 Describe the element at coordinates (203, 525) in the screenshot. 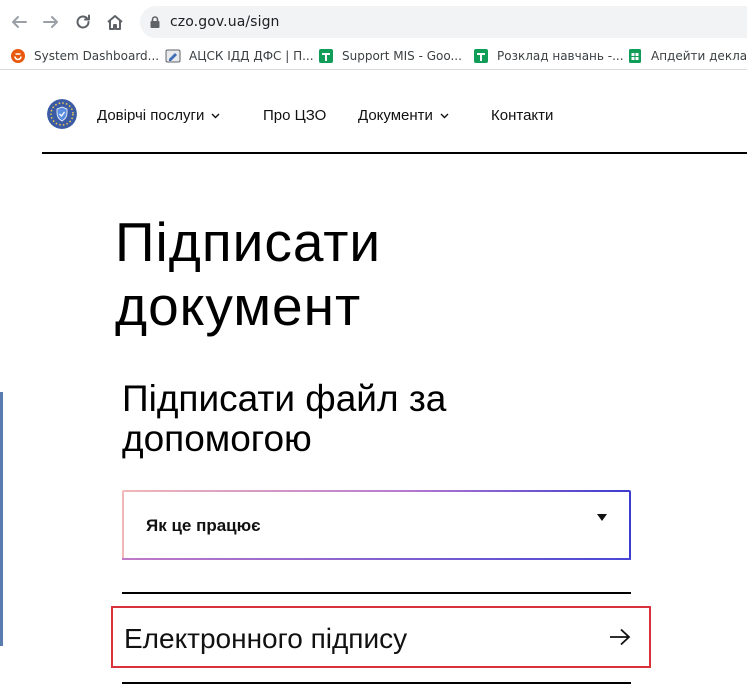

I see `accordion-label: Як це працює` at that location.